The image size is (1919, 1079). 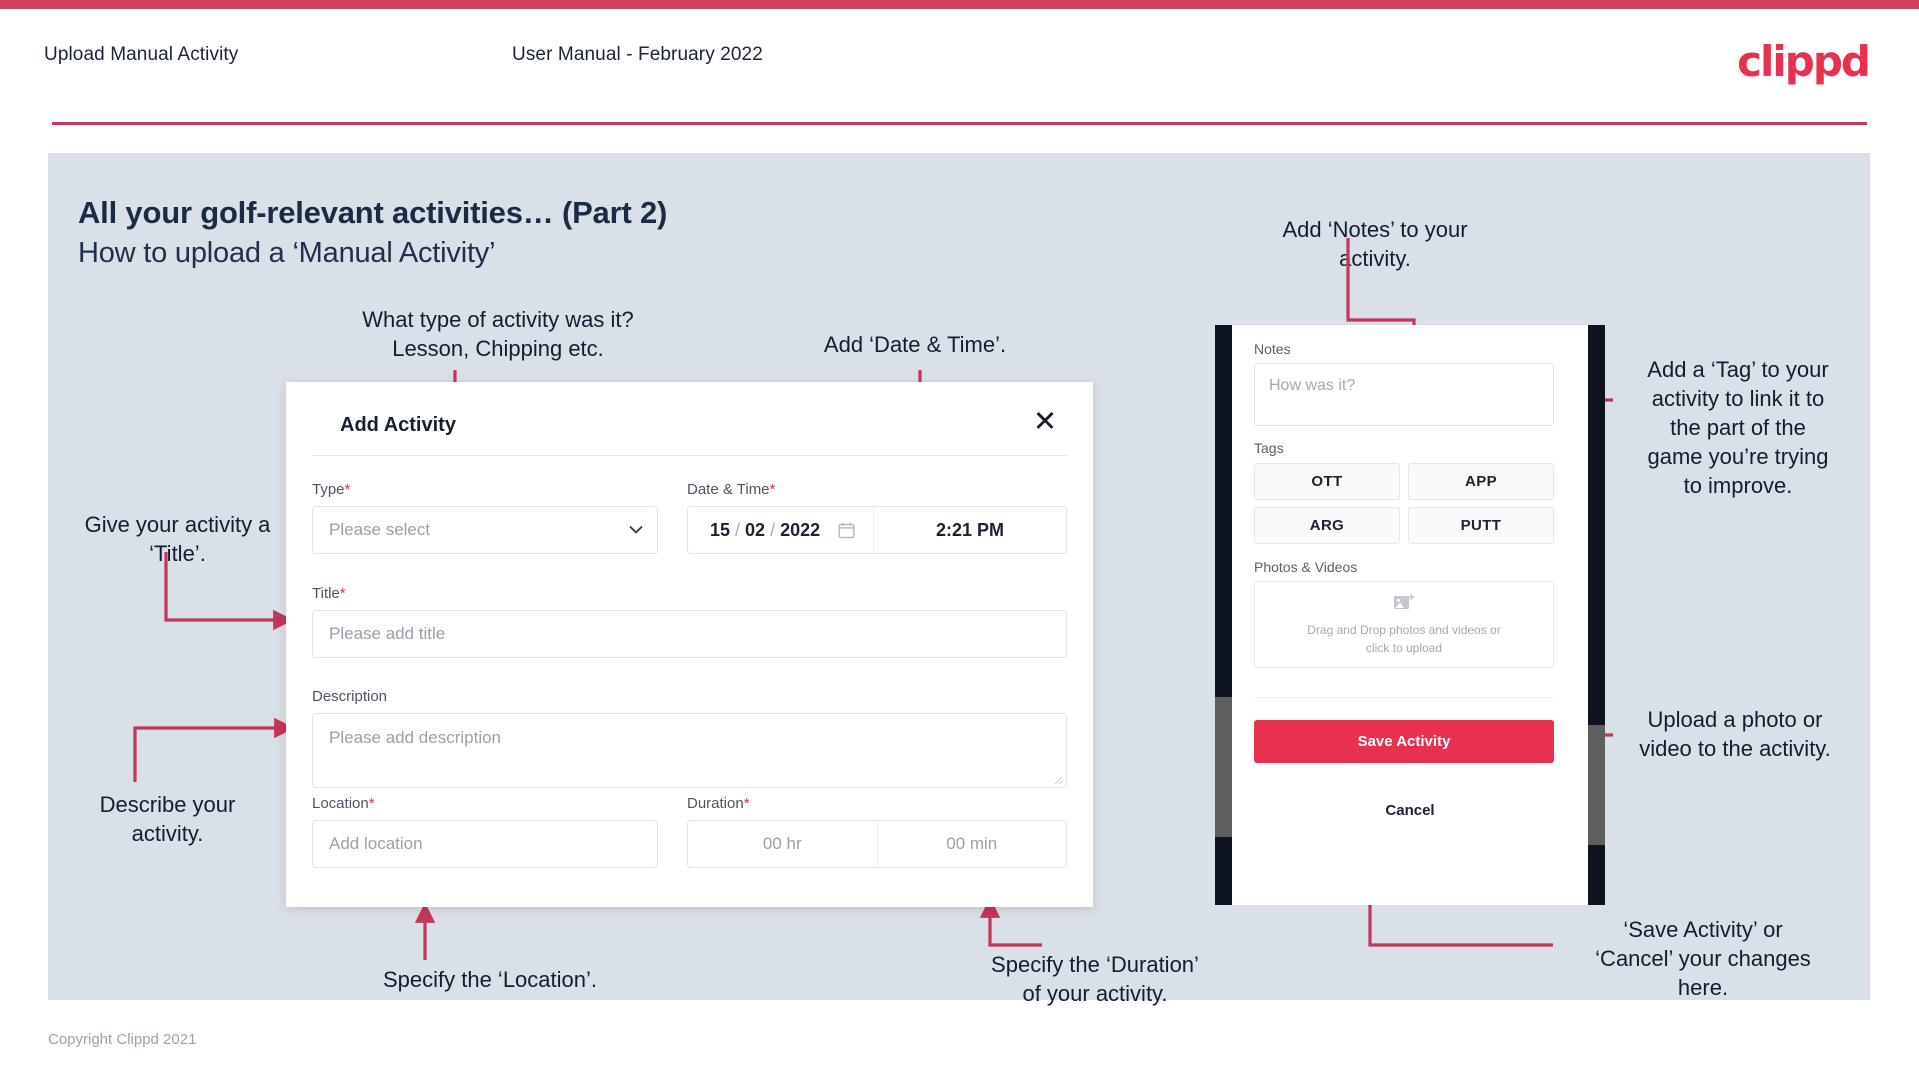 What do you see at coordinates (371, 803) in the screenshot?
I see `location-required-marker: *` at bounding box center [371, 803].